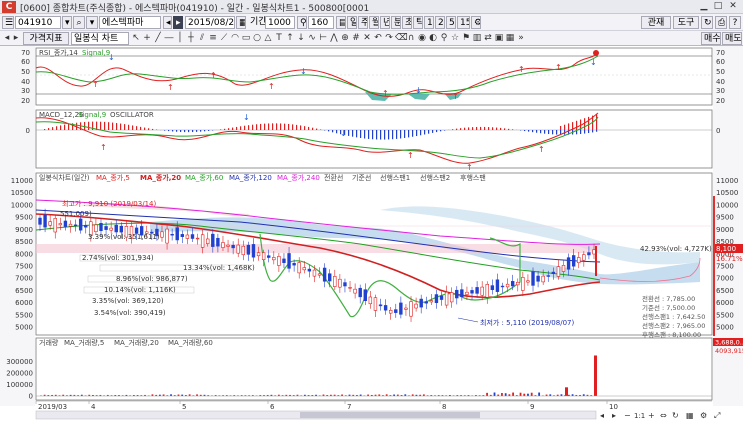  What do you see at coordinates (466, 38) in the screenshot?
I see `flag-icon: ⚑` at bounding box center [466, 38].